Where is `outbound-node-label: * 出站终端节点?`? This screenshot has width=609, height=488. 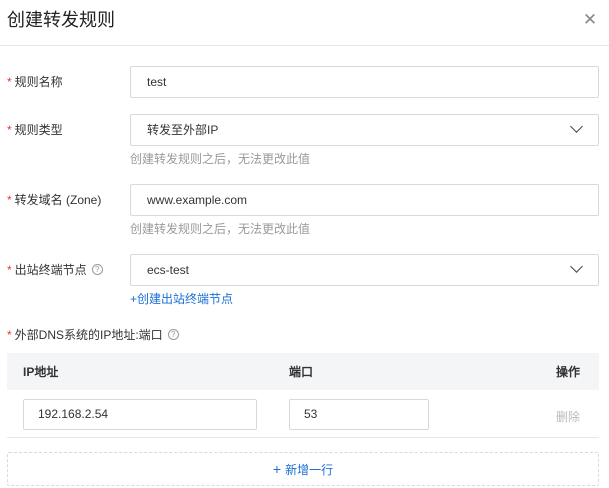 outbound-node-label: * 出站终端节点? is located at coordinates (55, 270).